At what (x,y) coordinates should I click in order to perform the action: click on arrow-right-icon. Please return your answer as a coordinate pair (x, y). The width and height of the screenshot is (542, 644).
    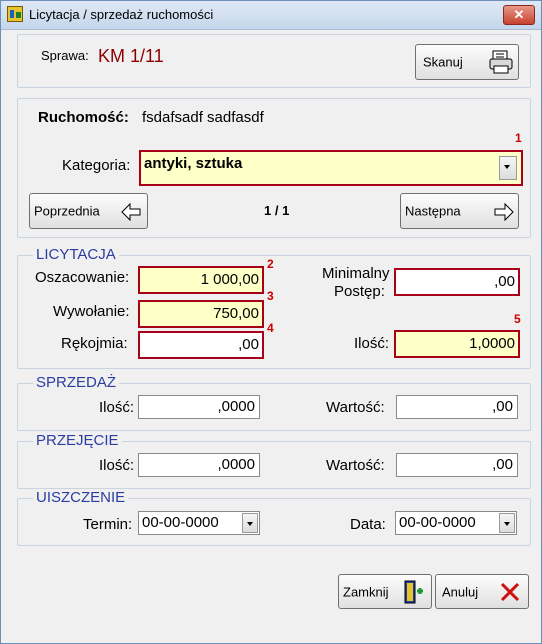
    Looking at the image, I should click on (504, 212).